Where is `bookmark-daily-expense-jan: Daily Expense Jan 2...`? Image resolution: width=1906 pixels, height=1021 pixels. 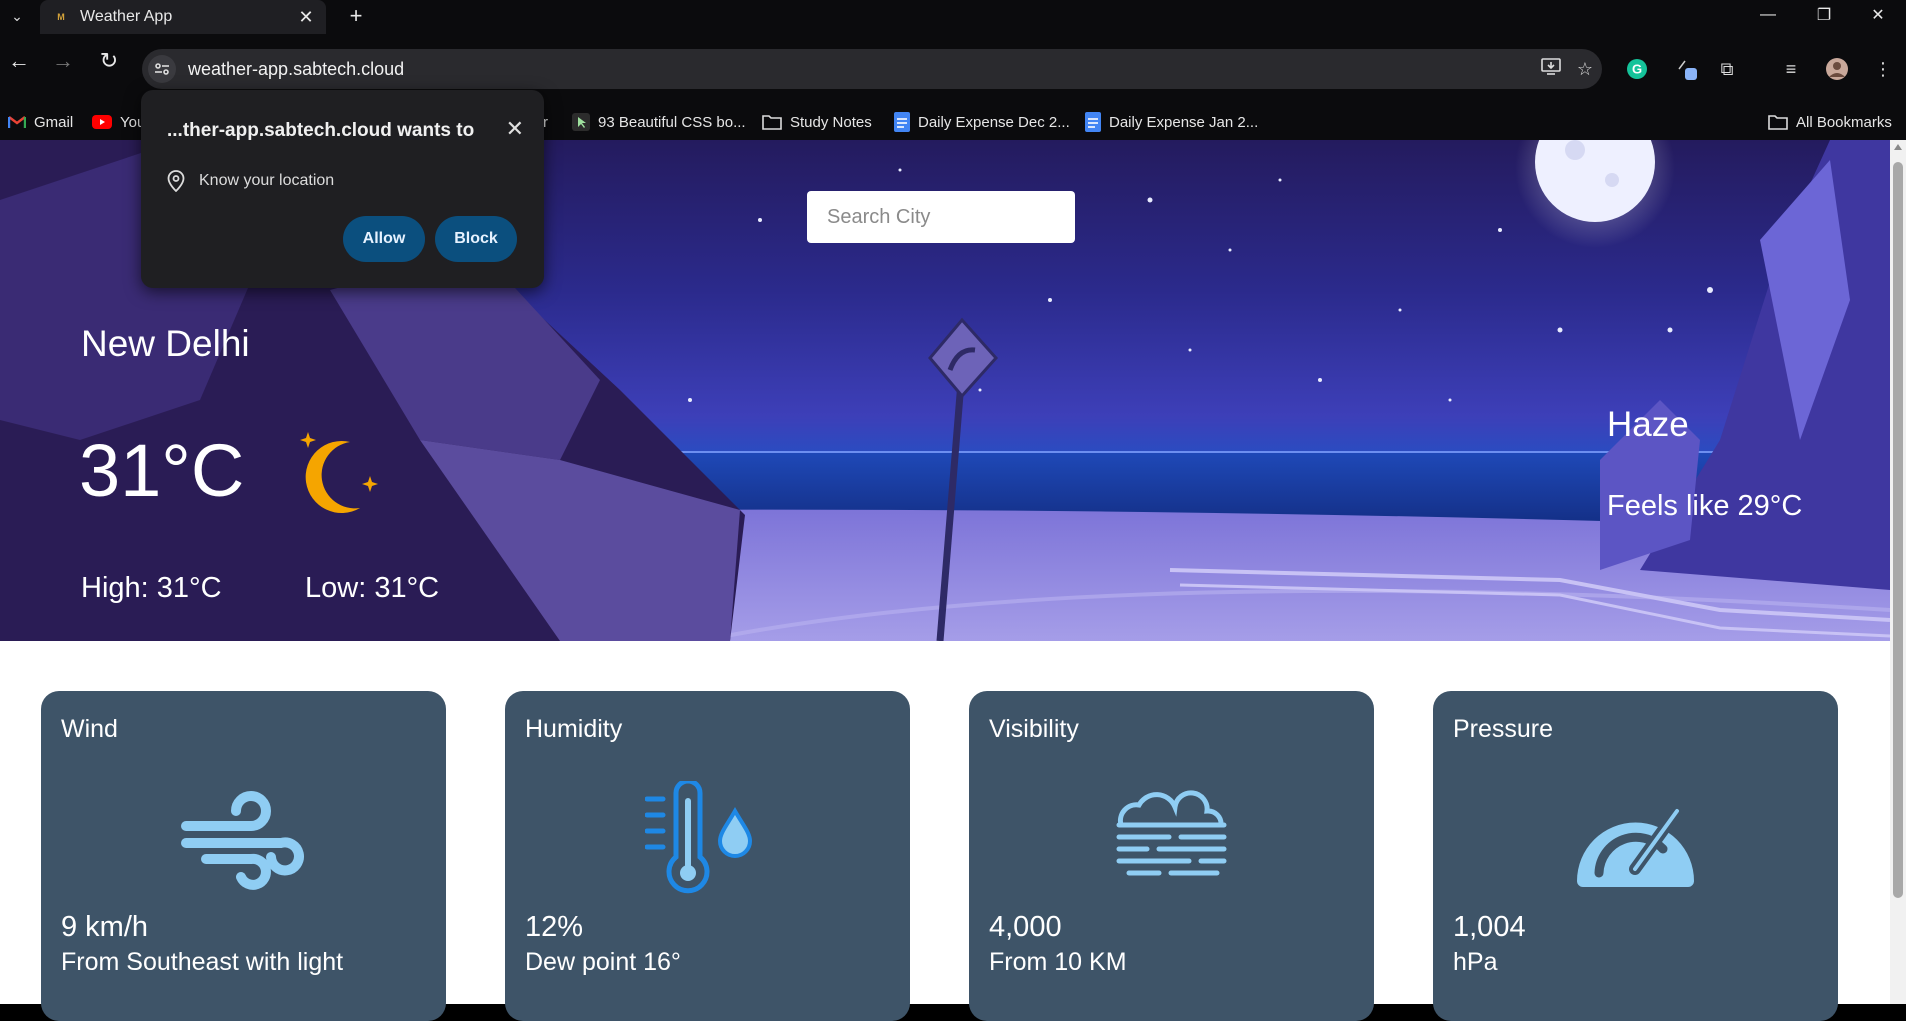
bookmark-daily-expense-jan: Daily Expense Jan 2... is located at coordinates (1171, 122).